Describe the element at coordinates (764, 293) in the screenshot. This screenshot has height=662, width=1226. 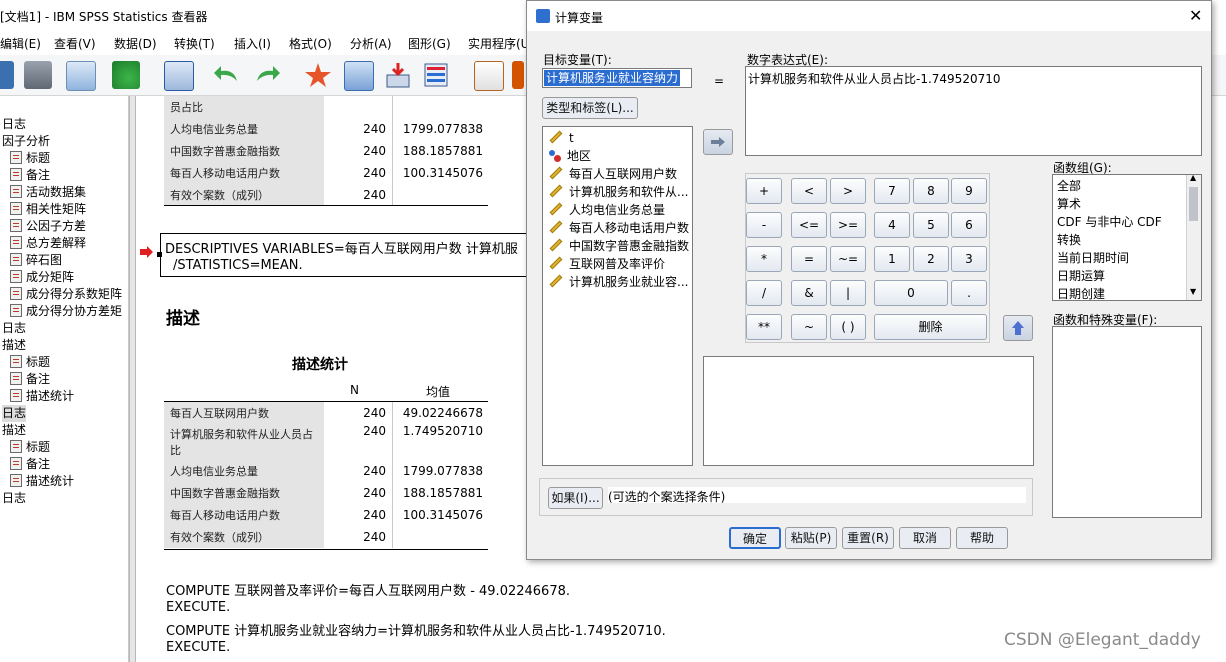
I see `key-divide: /` at that location.